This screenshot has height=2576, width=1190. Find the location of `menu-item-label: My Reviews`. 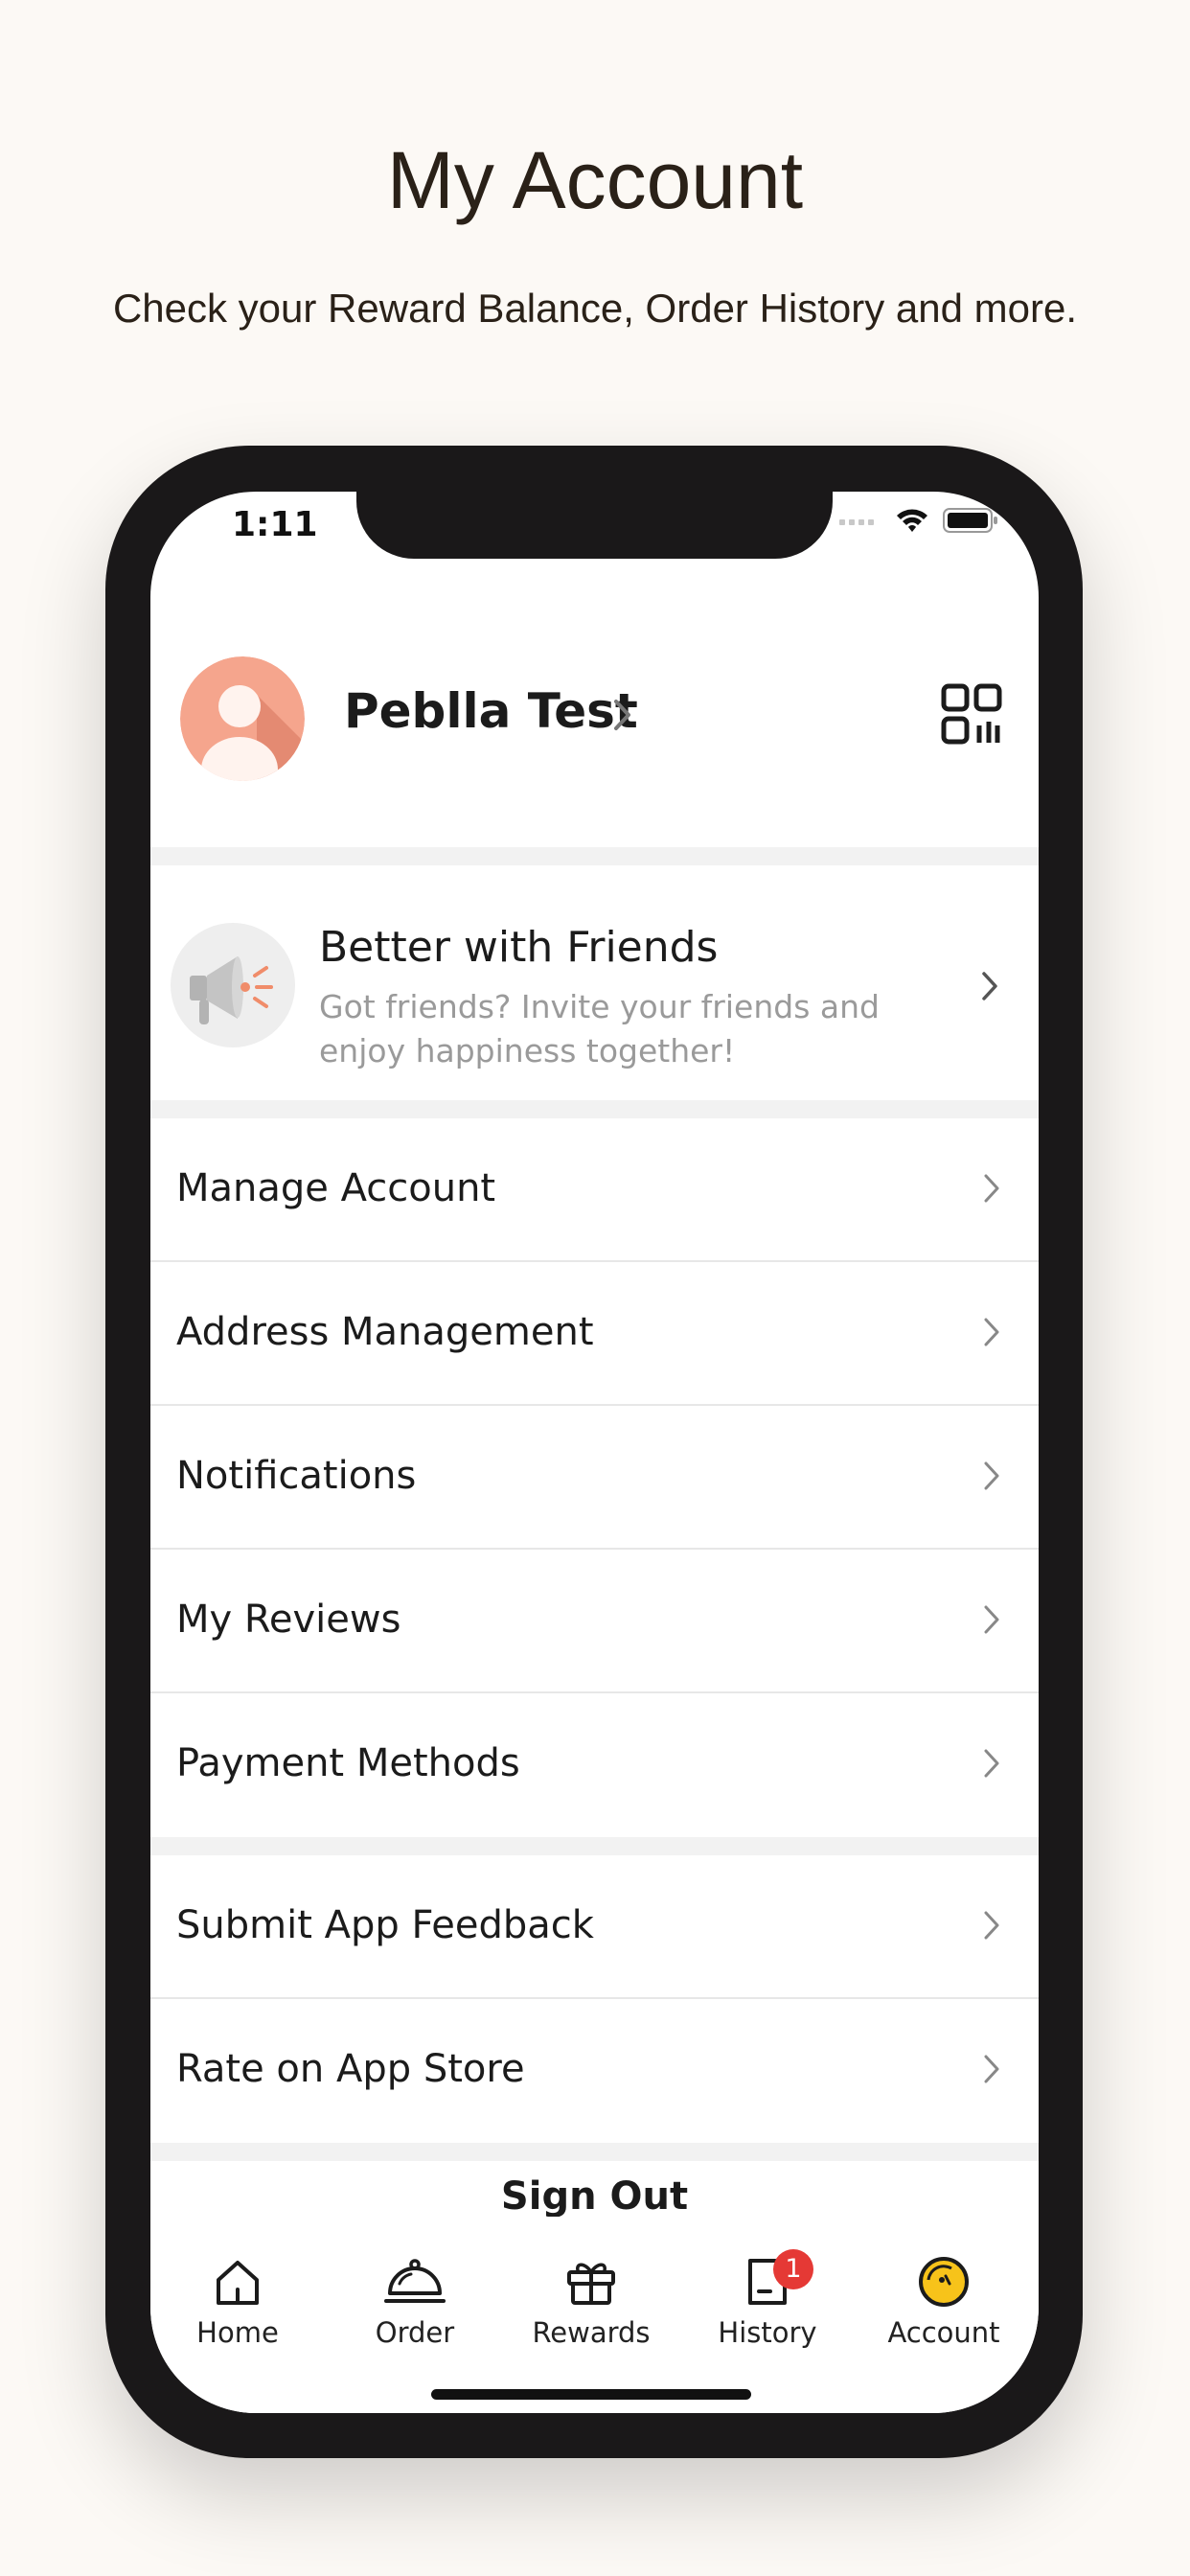

menu-item-label: My Reviews is located at coordinates (288, 1620).